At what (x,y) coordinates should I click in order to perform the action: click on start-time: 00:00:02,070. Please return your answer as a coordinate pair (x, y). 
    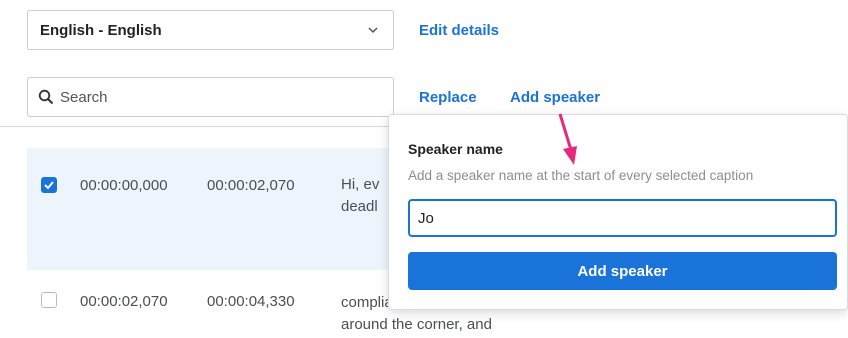
    Looking at the image, I should click on (124, 301).